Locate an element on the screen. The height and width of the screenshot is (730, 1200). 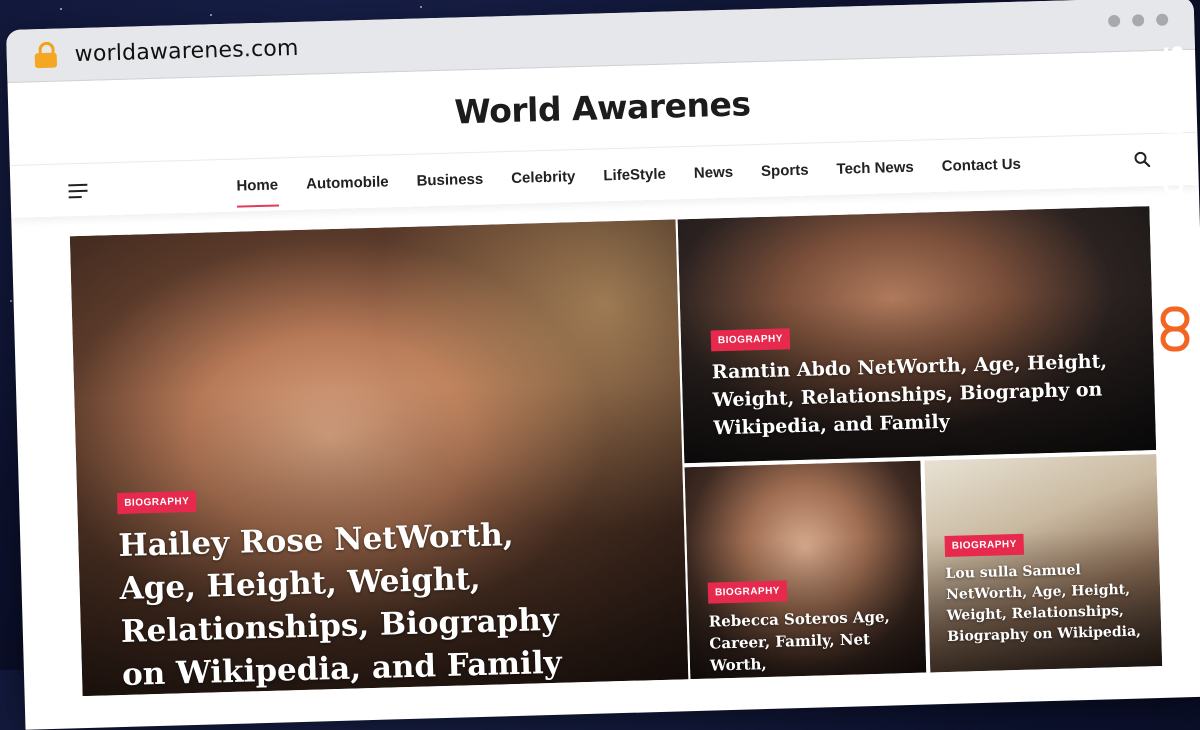
chain-link-logo-icon is located at coordinates (1175, 329).